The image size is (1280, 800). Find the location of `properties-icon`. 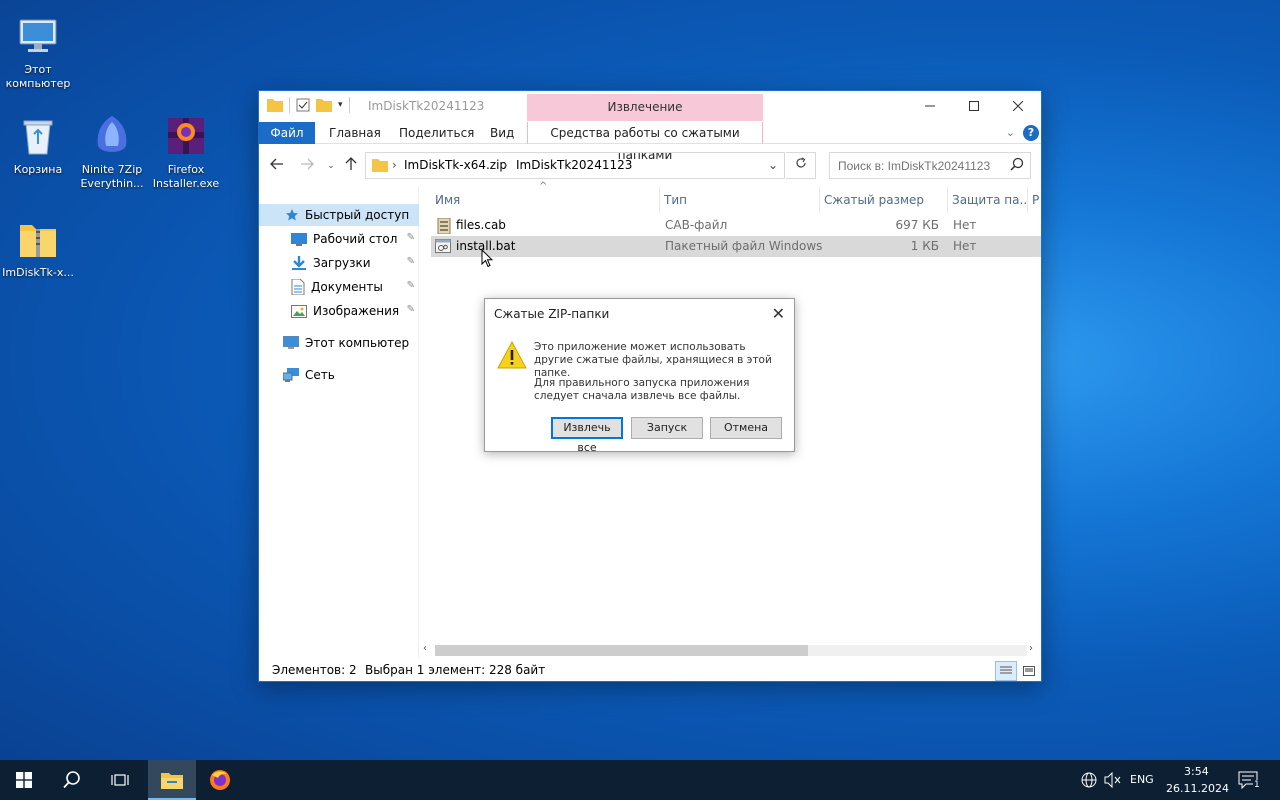

properties-icon is located at coordinates (303, 105).